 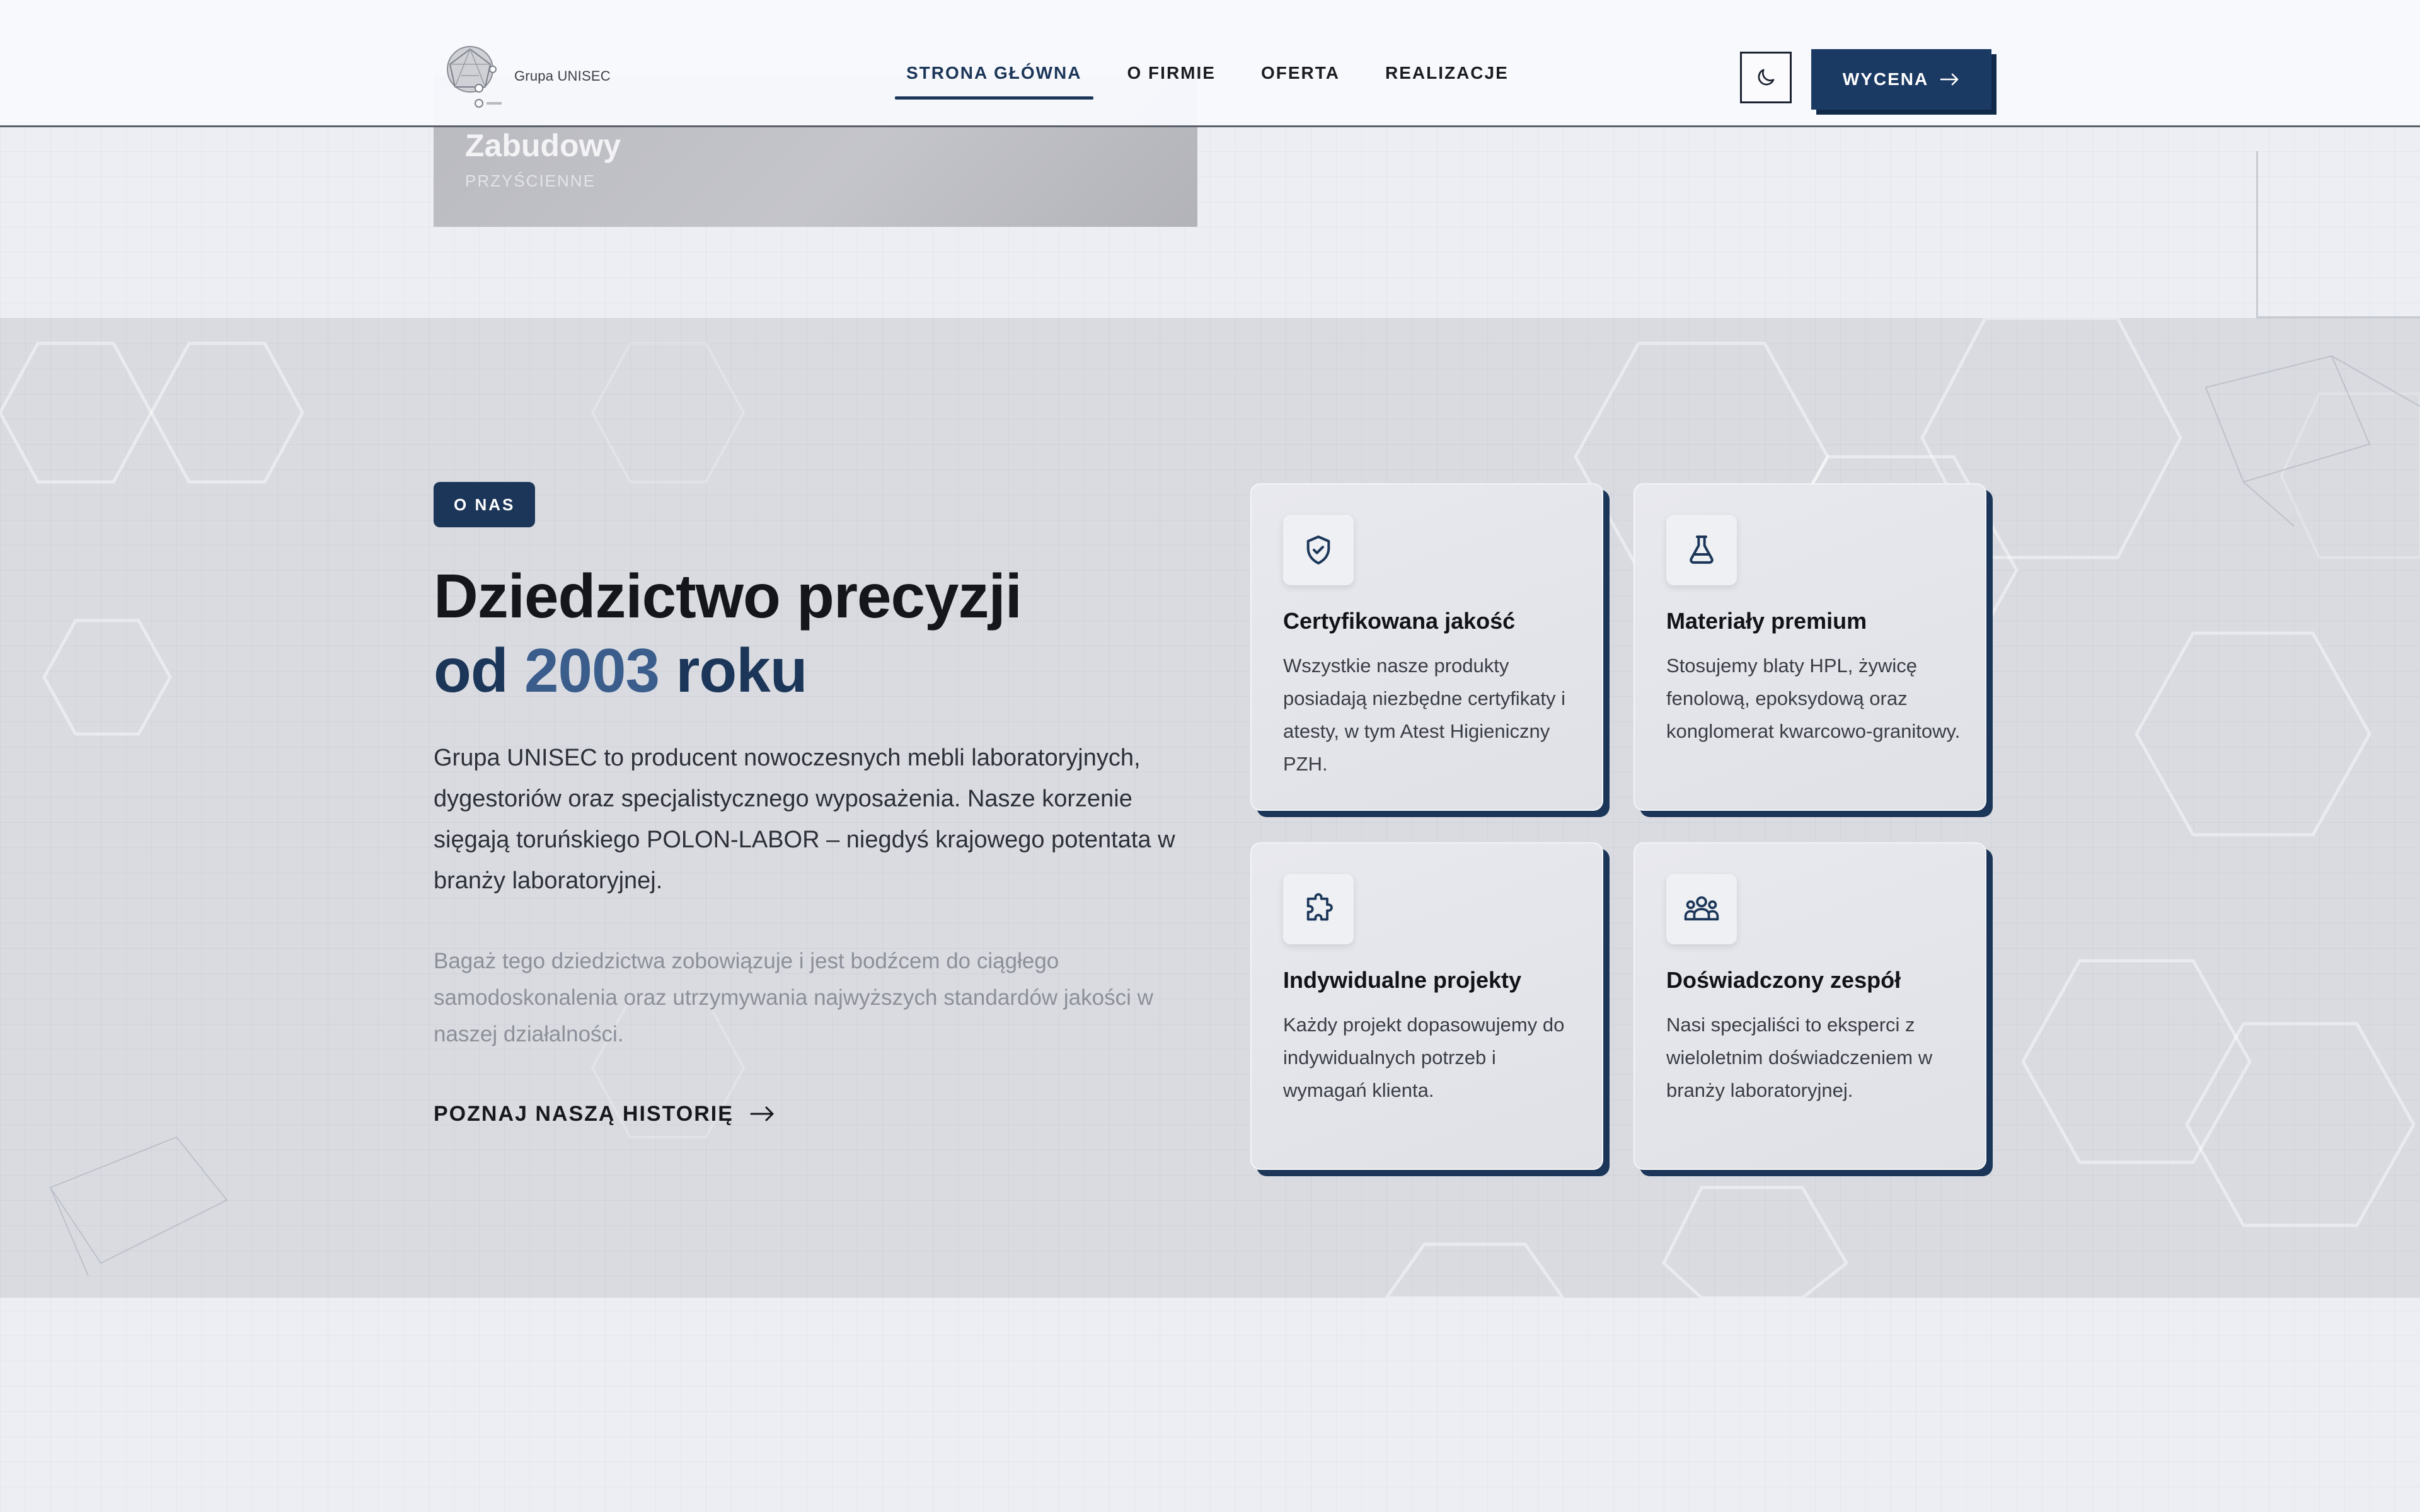 What do you see at coordinates (479, 670) in the screenshot?
I see `headline-prefix: od` at bounding box center [479, 670].